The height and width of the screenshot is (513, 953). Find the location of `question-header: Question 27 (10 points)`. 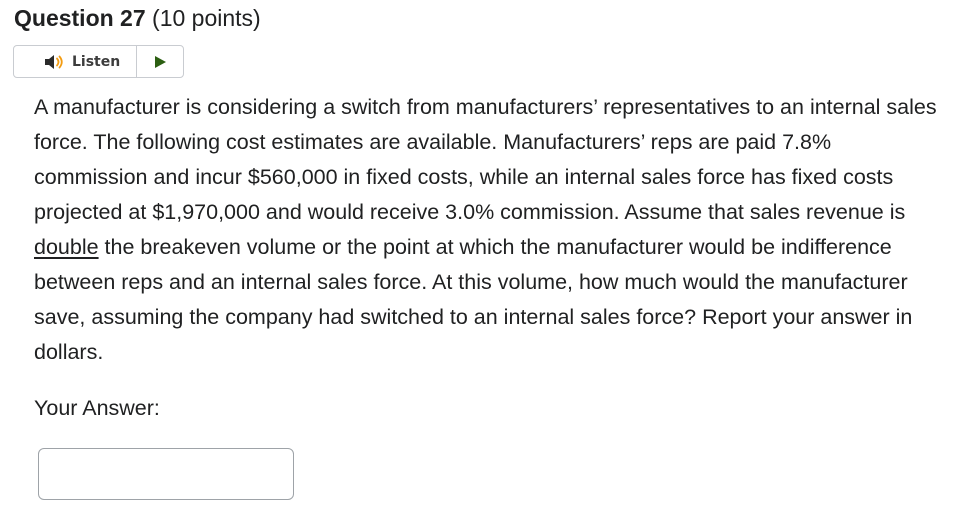

question-header: Question 27 (10 points) is located at coordinates (137, 18).